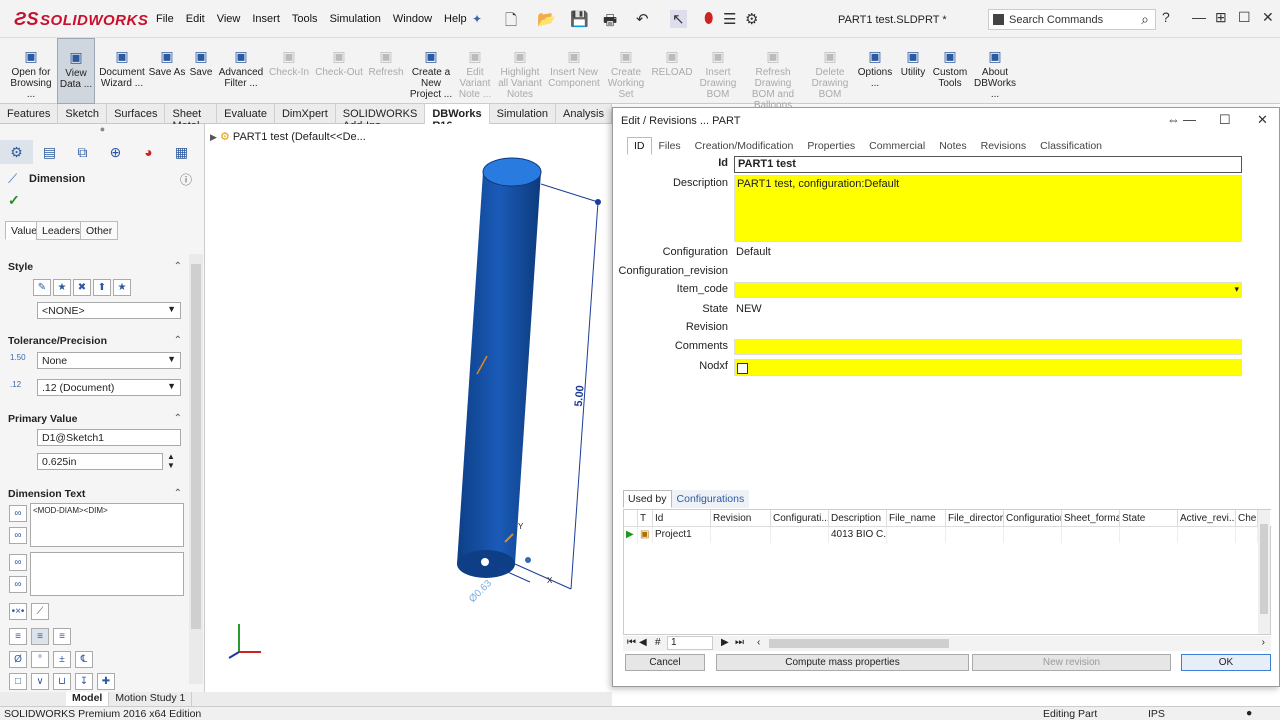 The width and height of the screenshot is (1280, 720). Describe the element at coordinates (186, 179) in the screenshot. I see `pm-help-icon: ⓘ` at that location.